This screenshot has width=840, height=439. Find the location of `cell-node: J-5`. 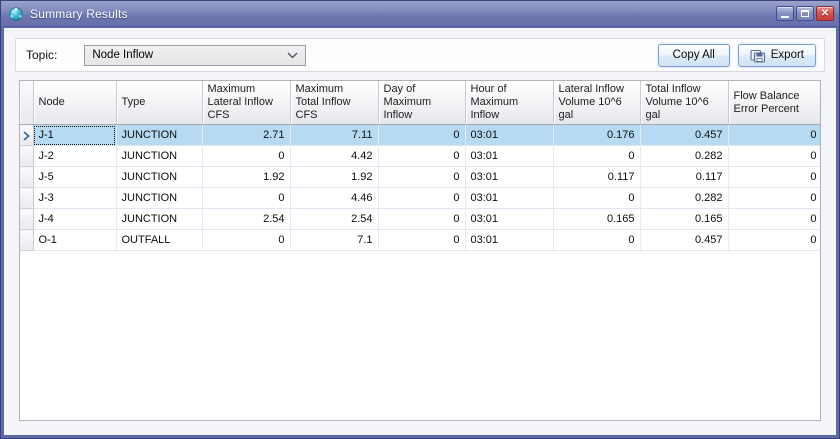

cell-node: J-5 is located at coordinates (75, 177).